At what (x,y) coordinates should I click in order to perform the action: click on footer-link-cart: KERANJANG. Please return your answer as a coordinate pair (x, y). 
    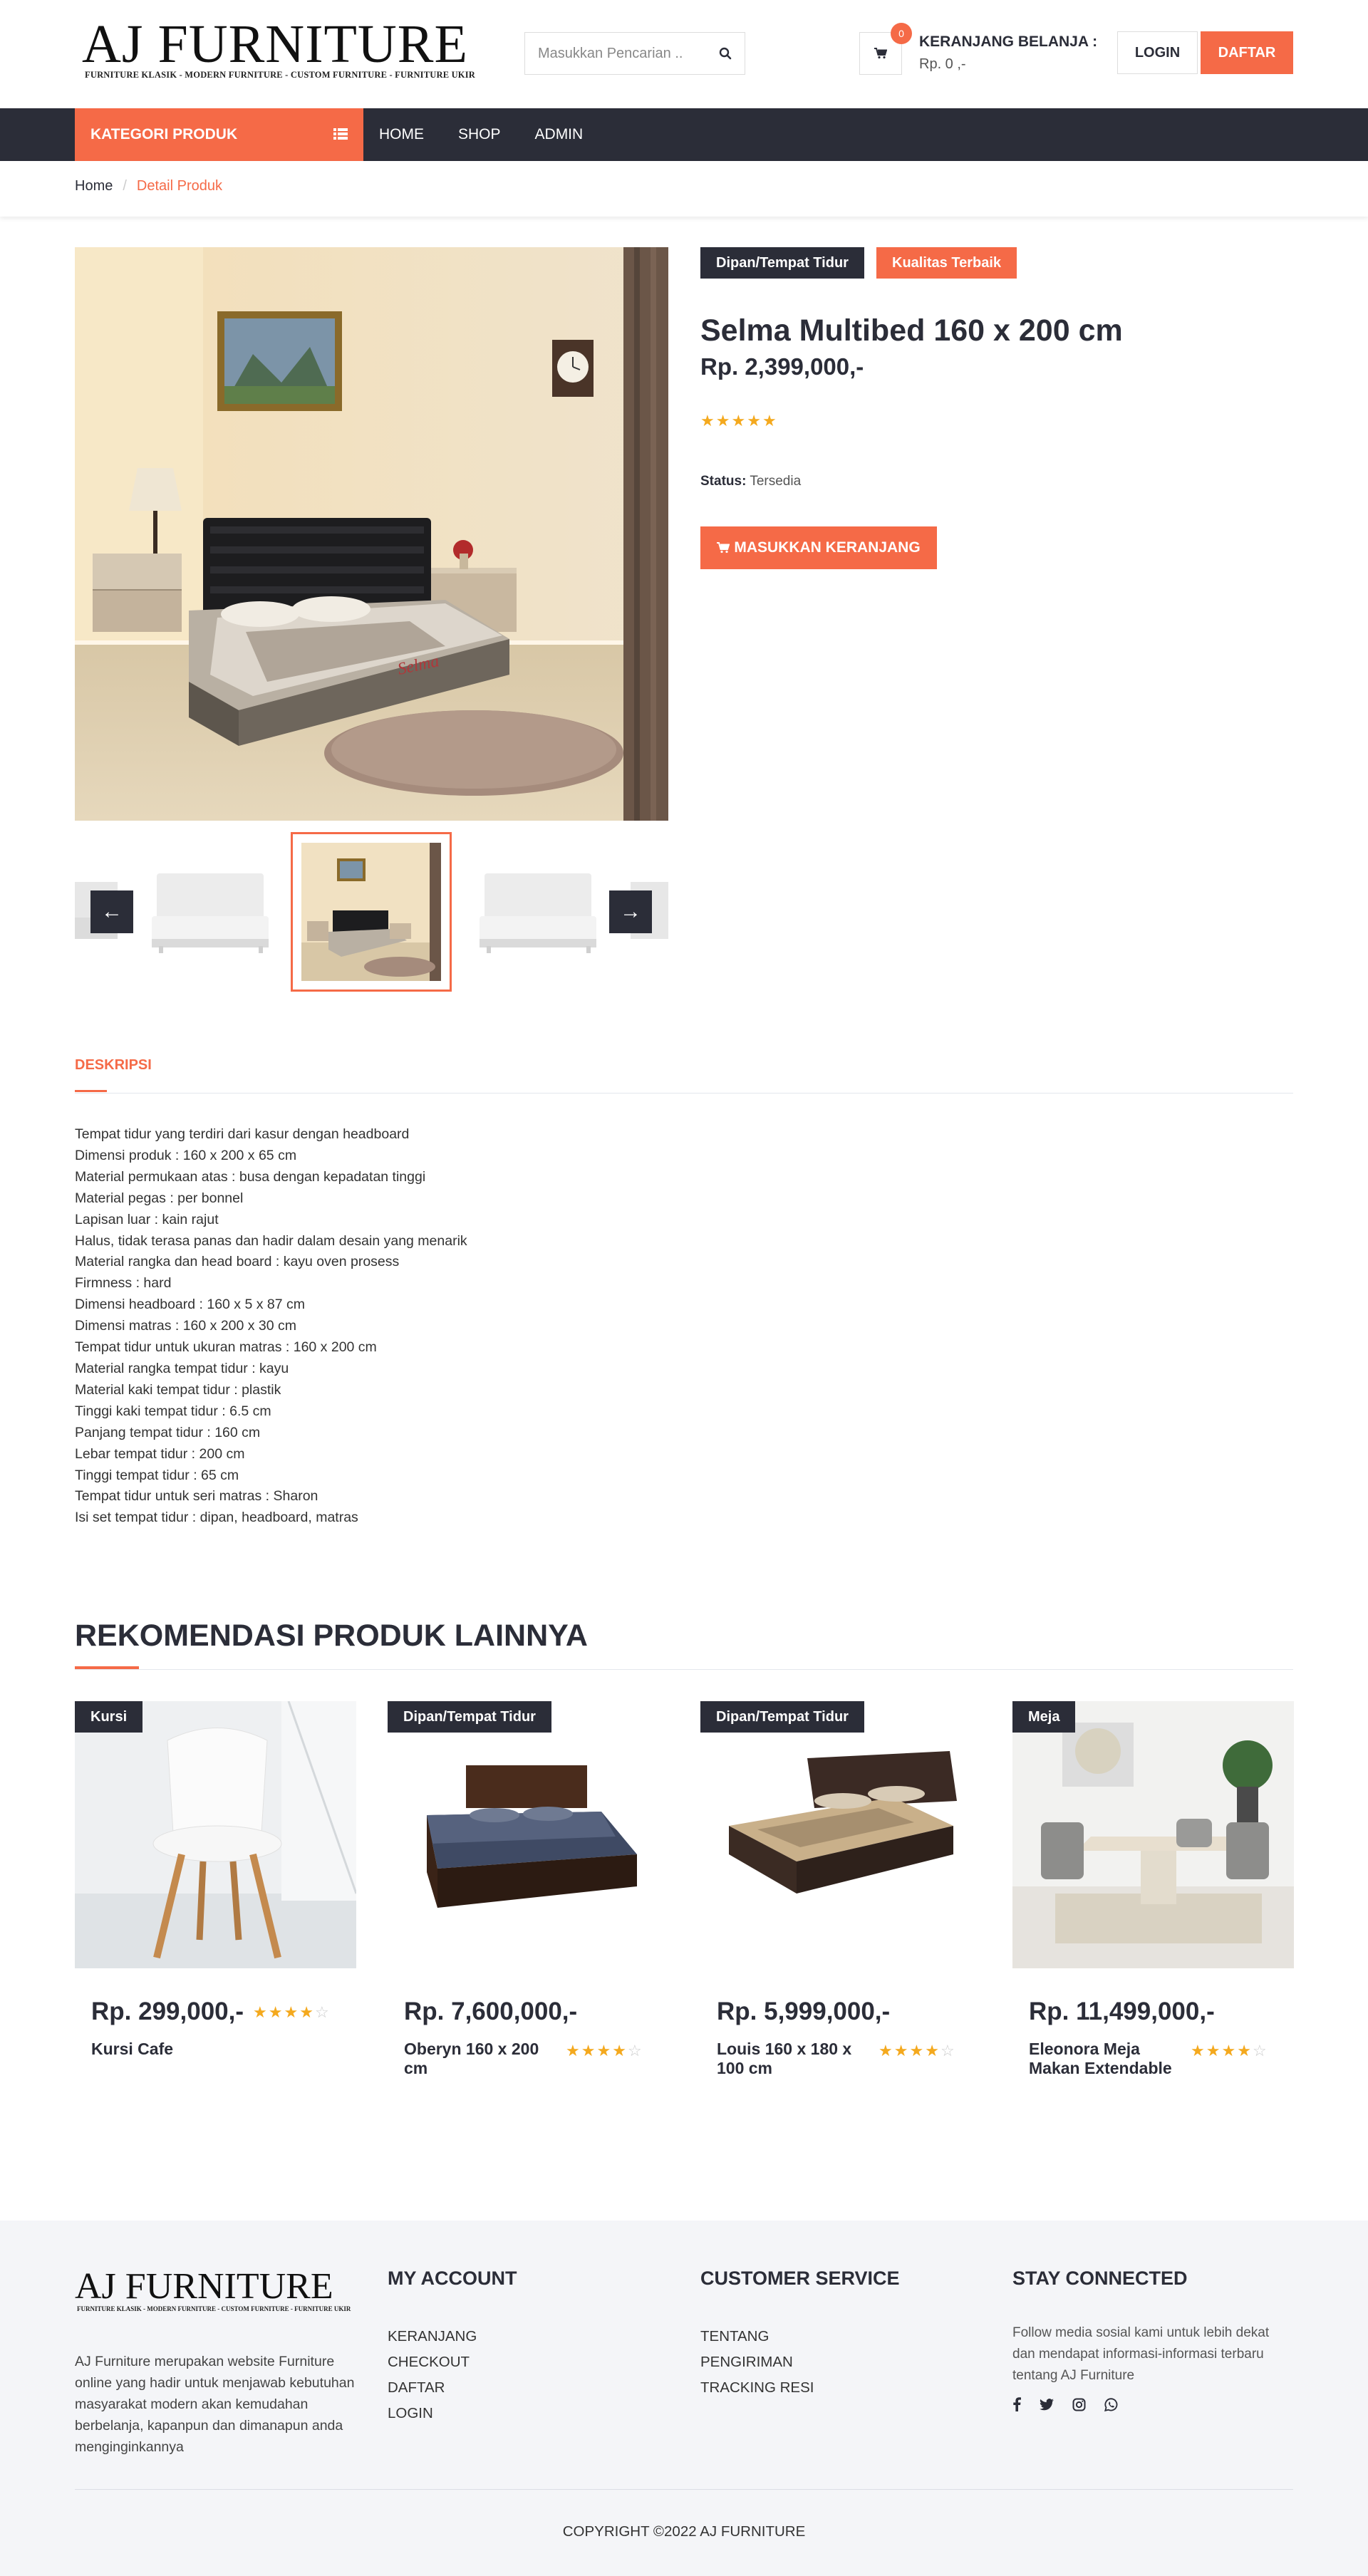
    Looking at the image, I should click on (432, 2336).